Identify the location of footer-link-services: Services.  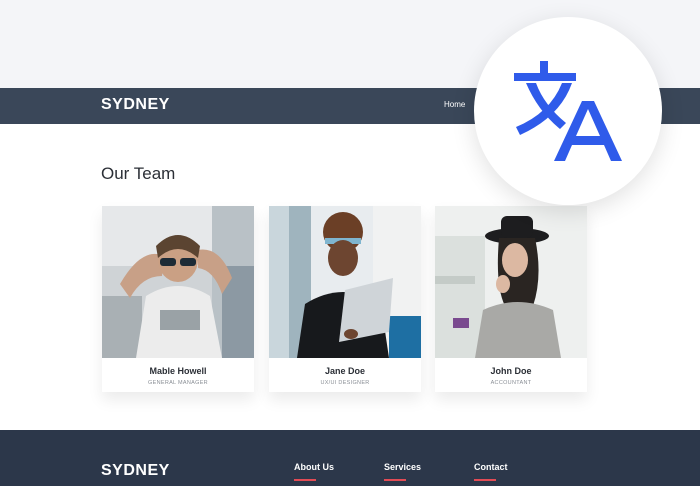
(402, 467).